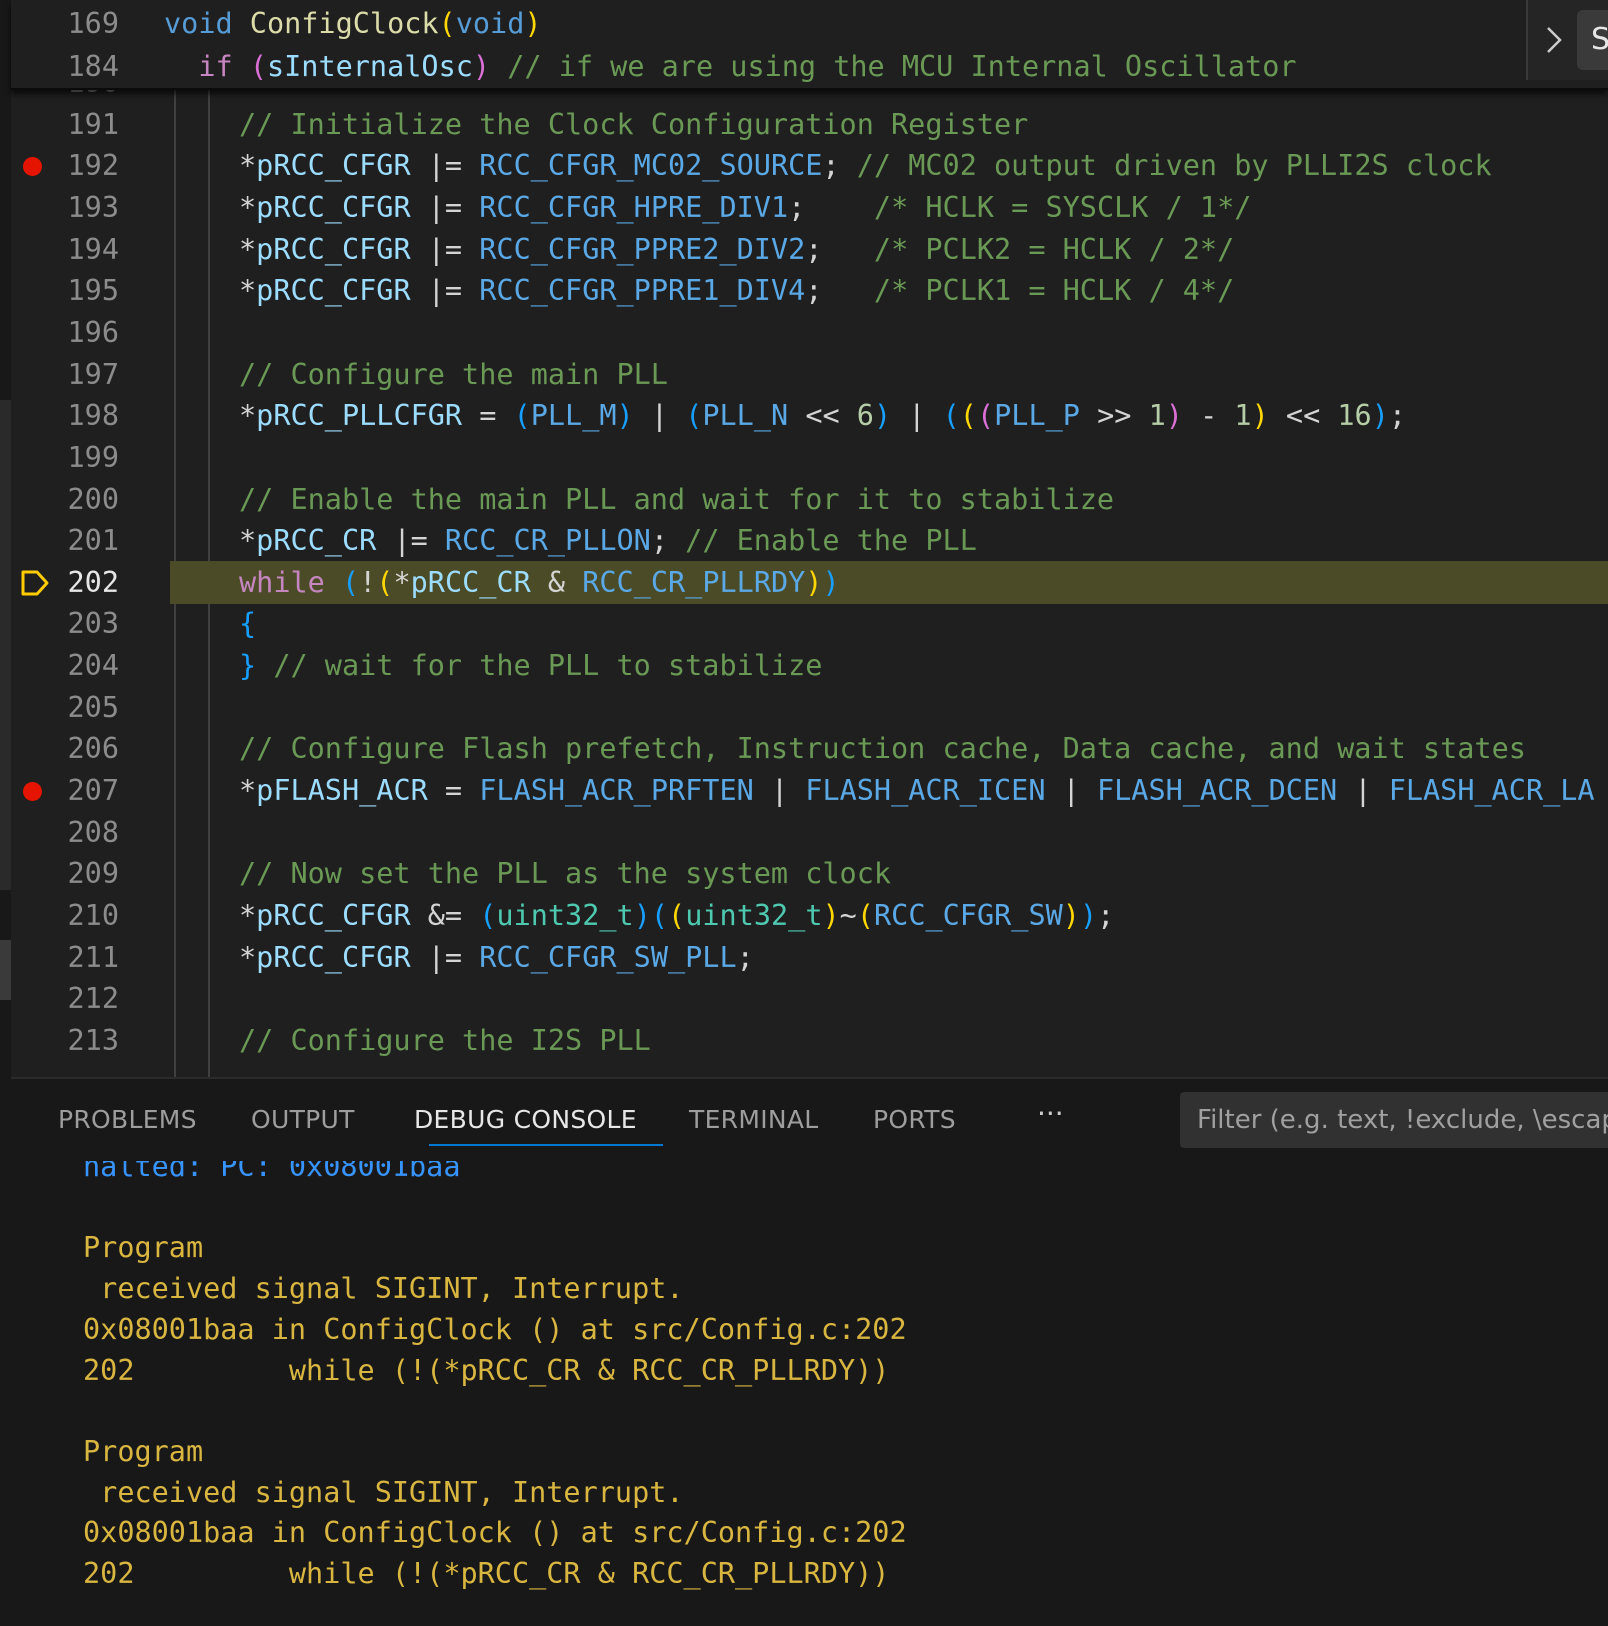  Describe the element at coordinates (809, 457) in the screenshot. I see `code-line: 199` at that location.